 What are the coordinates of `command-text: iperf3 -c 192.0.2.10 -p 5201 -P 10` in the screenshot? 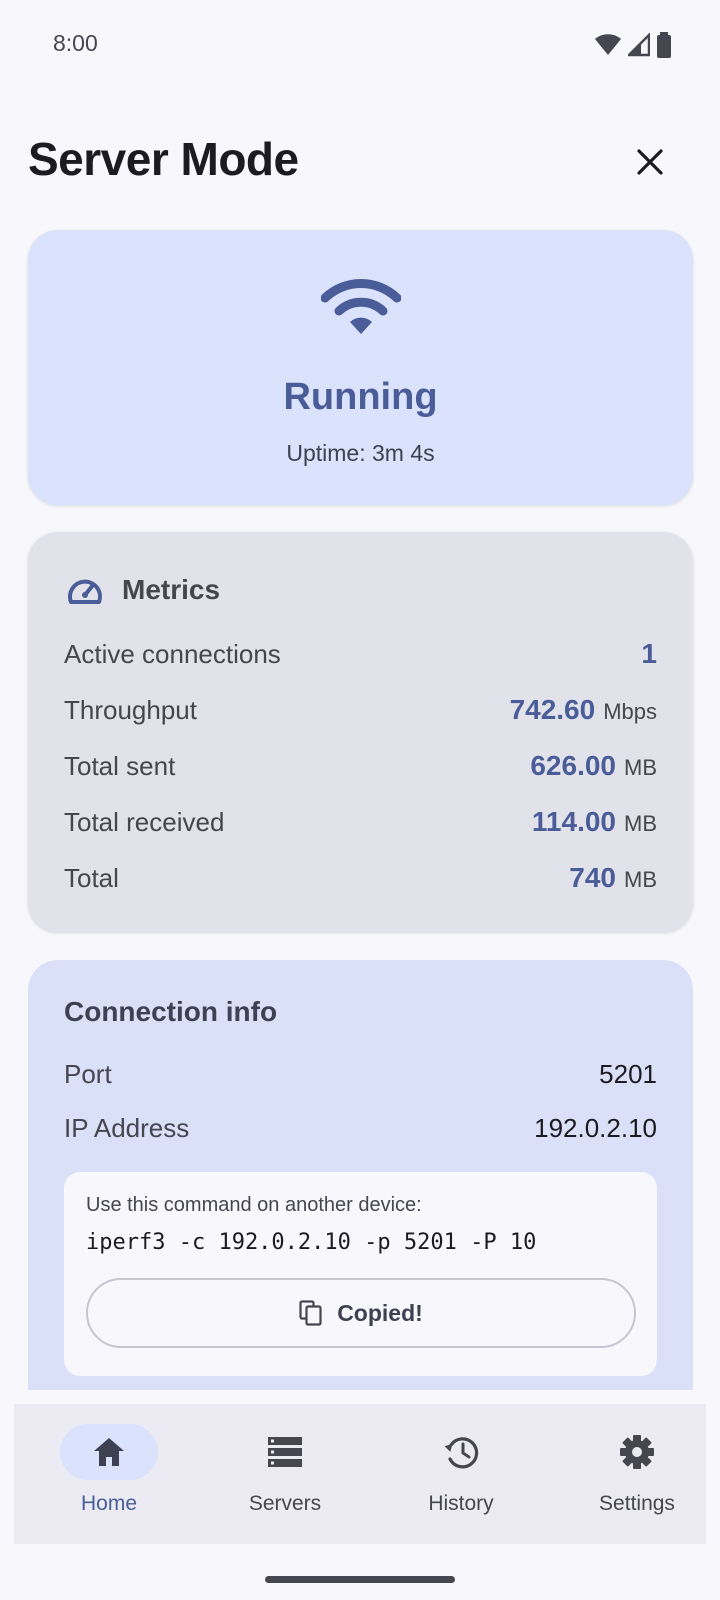 It's located at (311, 1242).